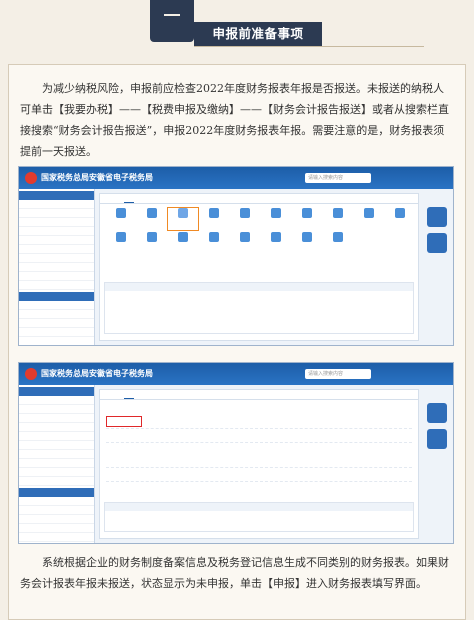 This screenshot has height=620, width=474. I want to click on section-heading: 申报前准备事项, so click(258, 34).